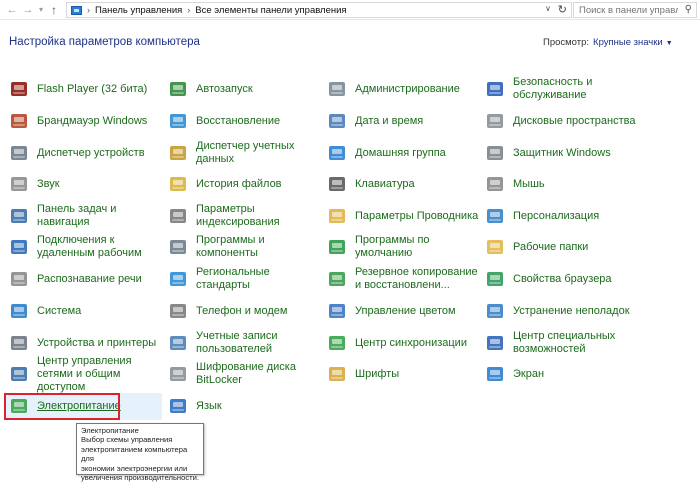 This screenshot has height=488, width=700. What do you see at coordinates (548, 8) in the screenshot?
I see `address-dropdown-chevron-icon: ∨` at bounding box center [548, 8].